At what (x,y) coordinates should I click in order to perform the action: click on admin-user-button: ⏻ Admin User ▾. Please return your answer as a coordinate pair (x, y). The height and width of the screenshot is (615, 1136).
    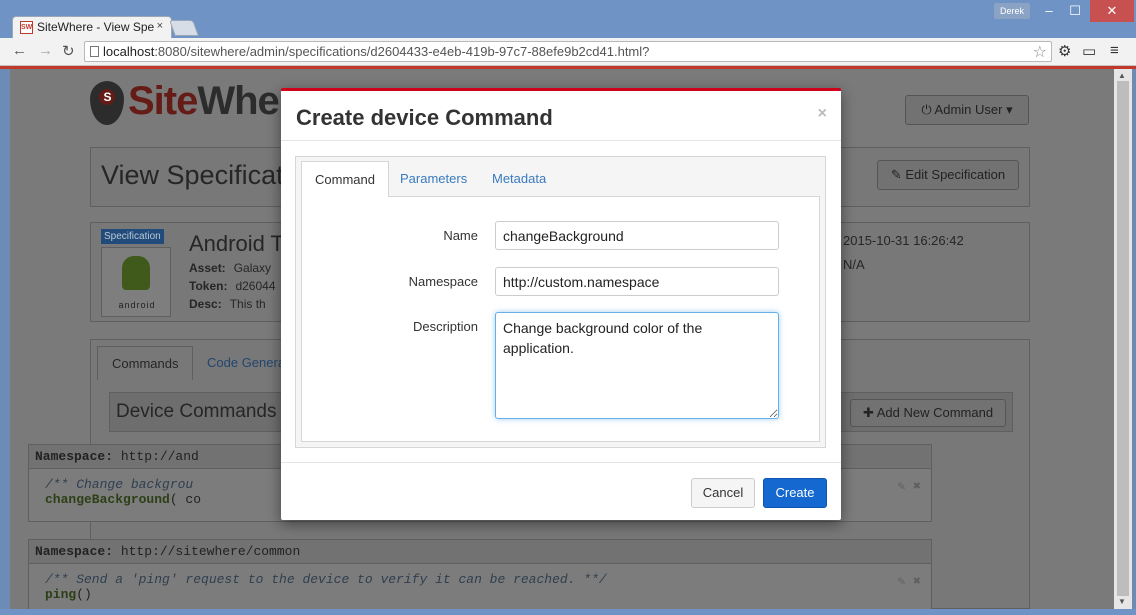
    Looking at the image, I should click on (967, 110).